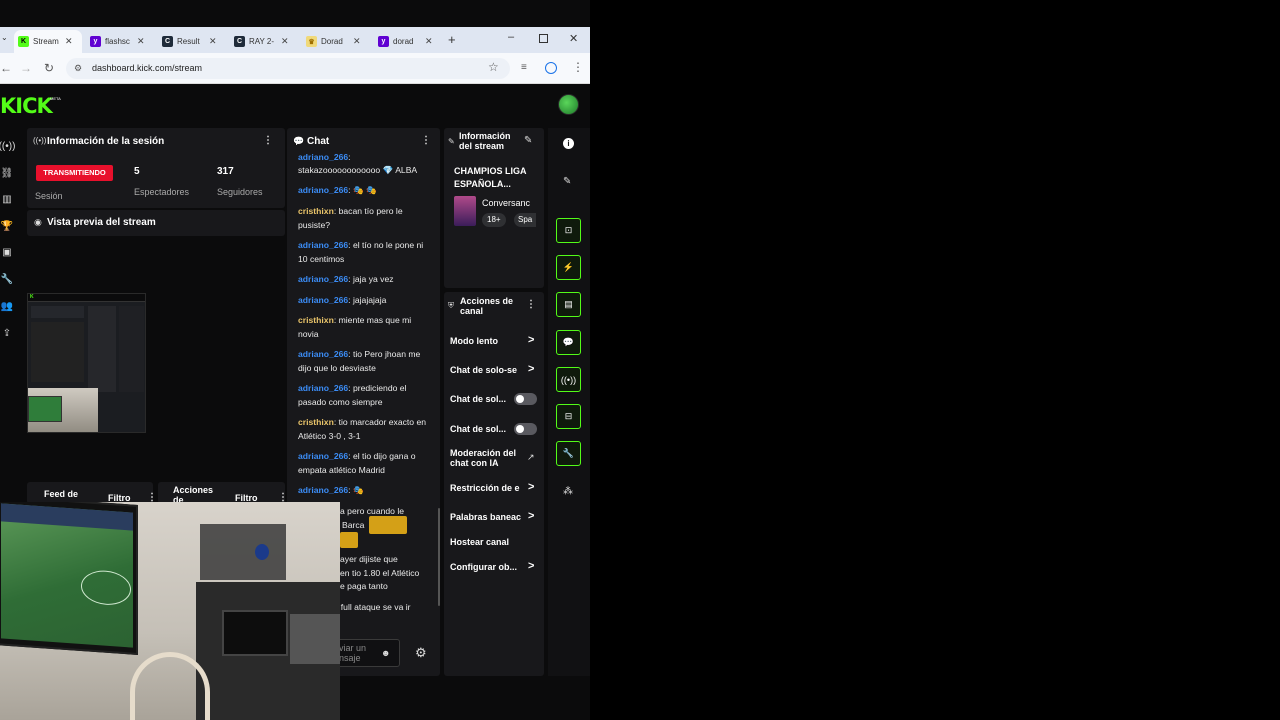 This screenshot has height=720, width=1280. What do you see at coordinates (568, 342) in the screenshot?
I see `chat-icon: 💬` at bounding box center [568, 342].